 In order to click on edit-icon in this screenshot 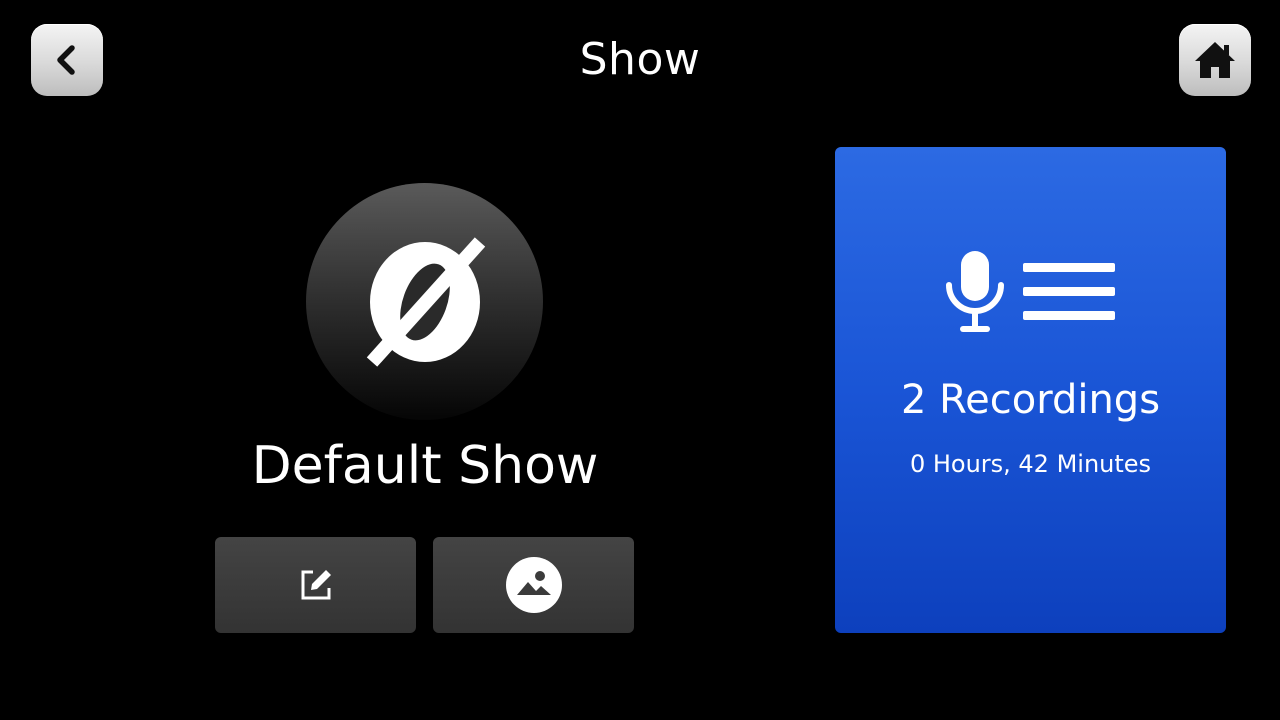, I will do `click(316, 585)`.